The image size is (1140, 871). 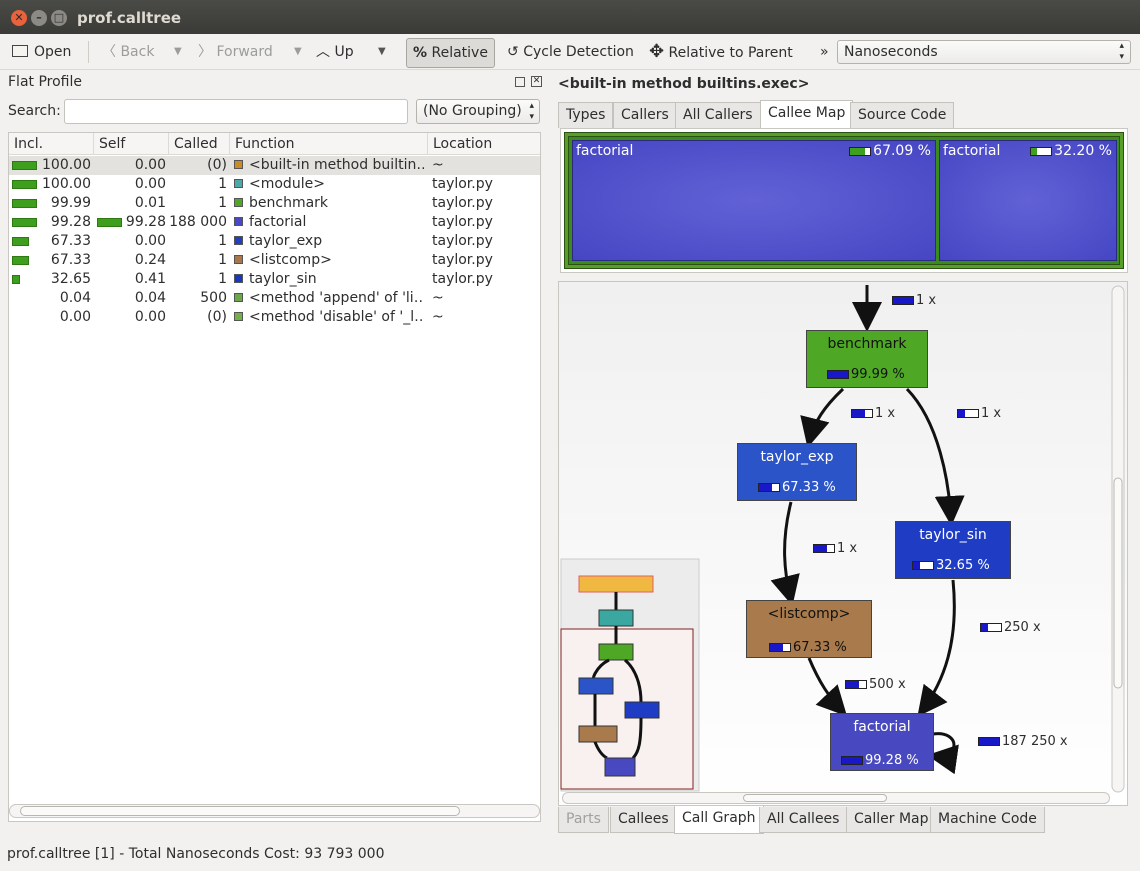 What do you see at coordinates (45, 82) in the screenshot?
I see `flat-profile-title: Flat Profile` at bounding box center [45, 82].